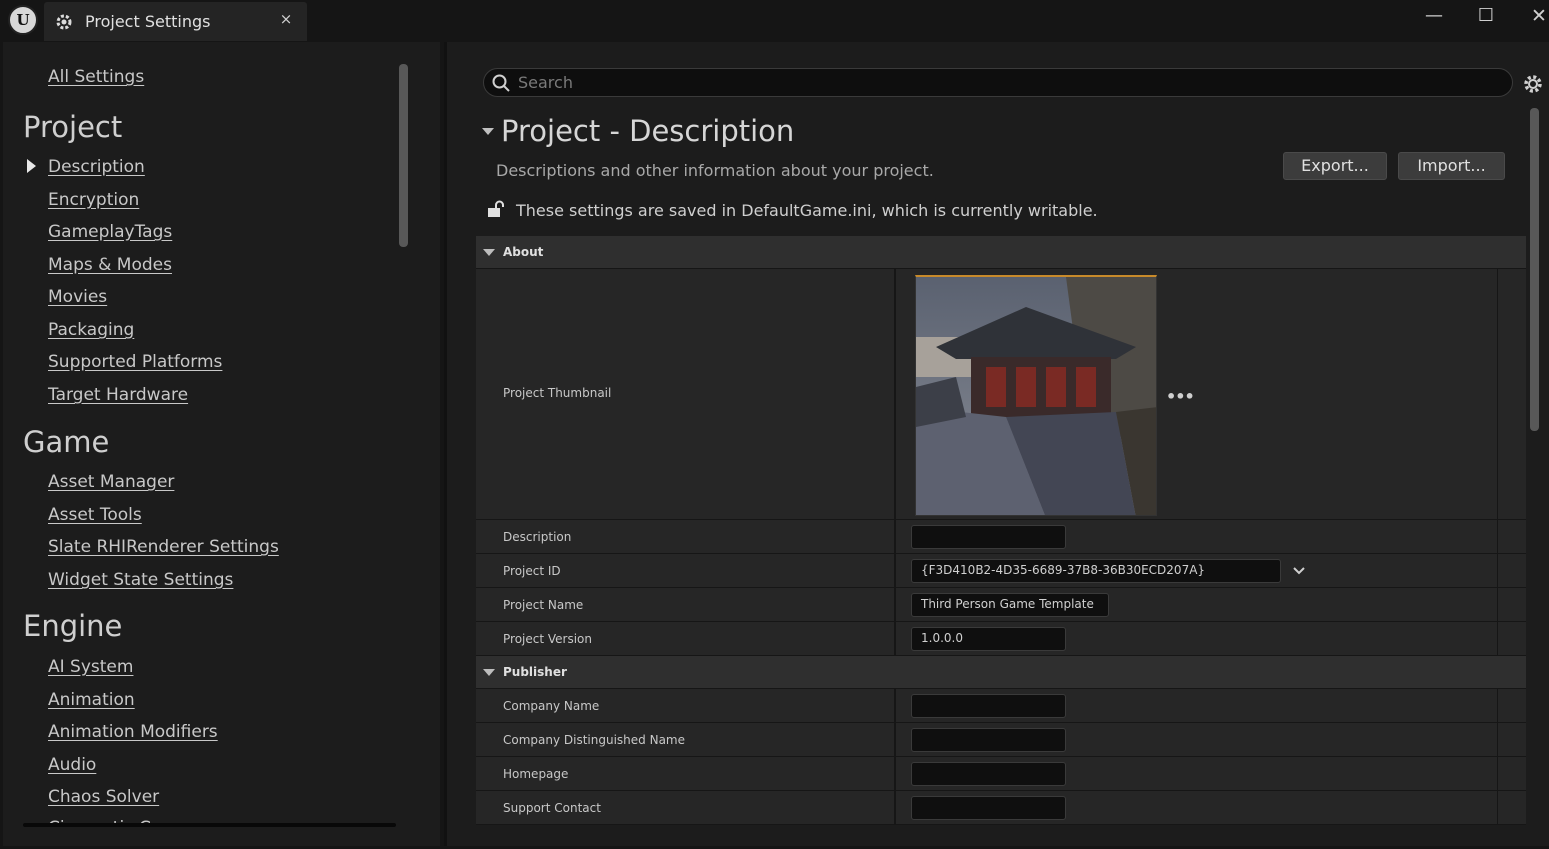 This screenshot has width=1549, height=849. I want to click on nav-item-description: Description, so click(96, 167).